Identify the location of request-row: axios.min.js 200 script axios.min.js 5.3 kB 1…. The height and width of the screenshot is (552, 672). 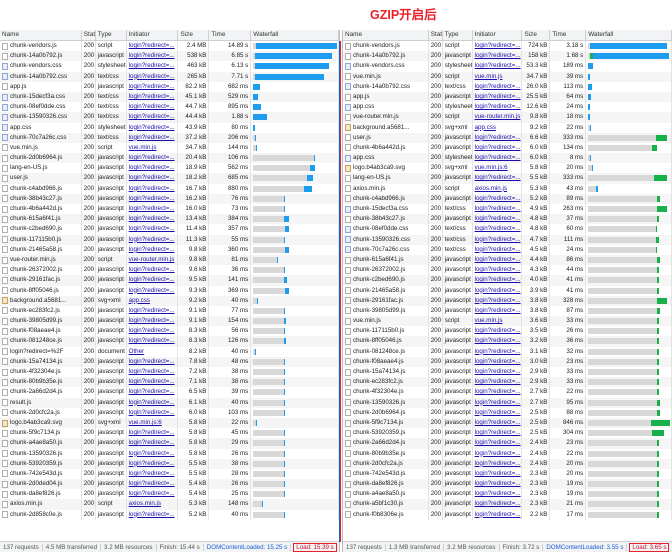
(170, 504).